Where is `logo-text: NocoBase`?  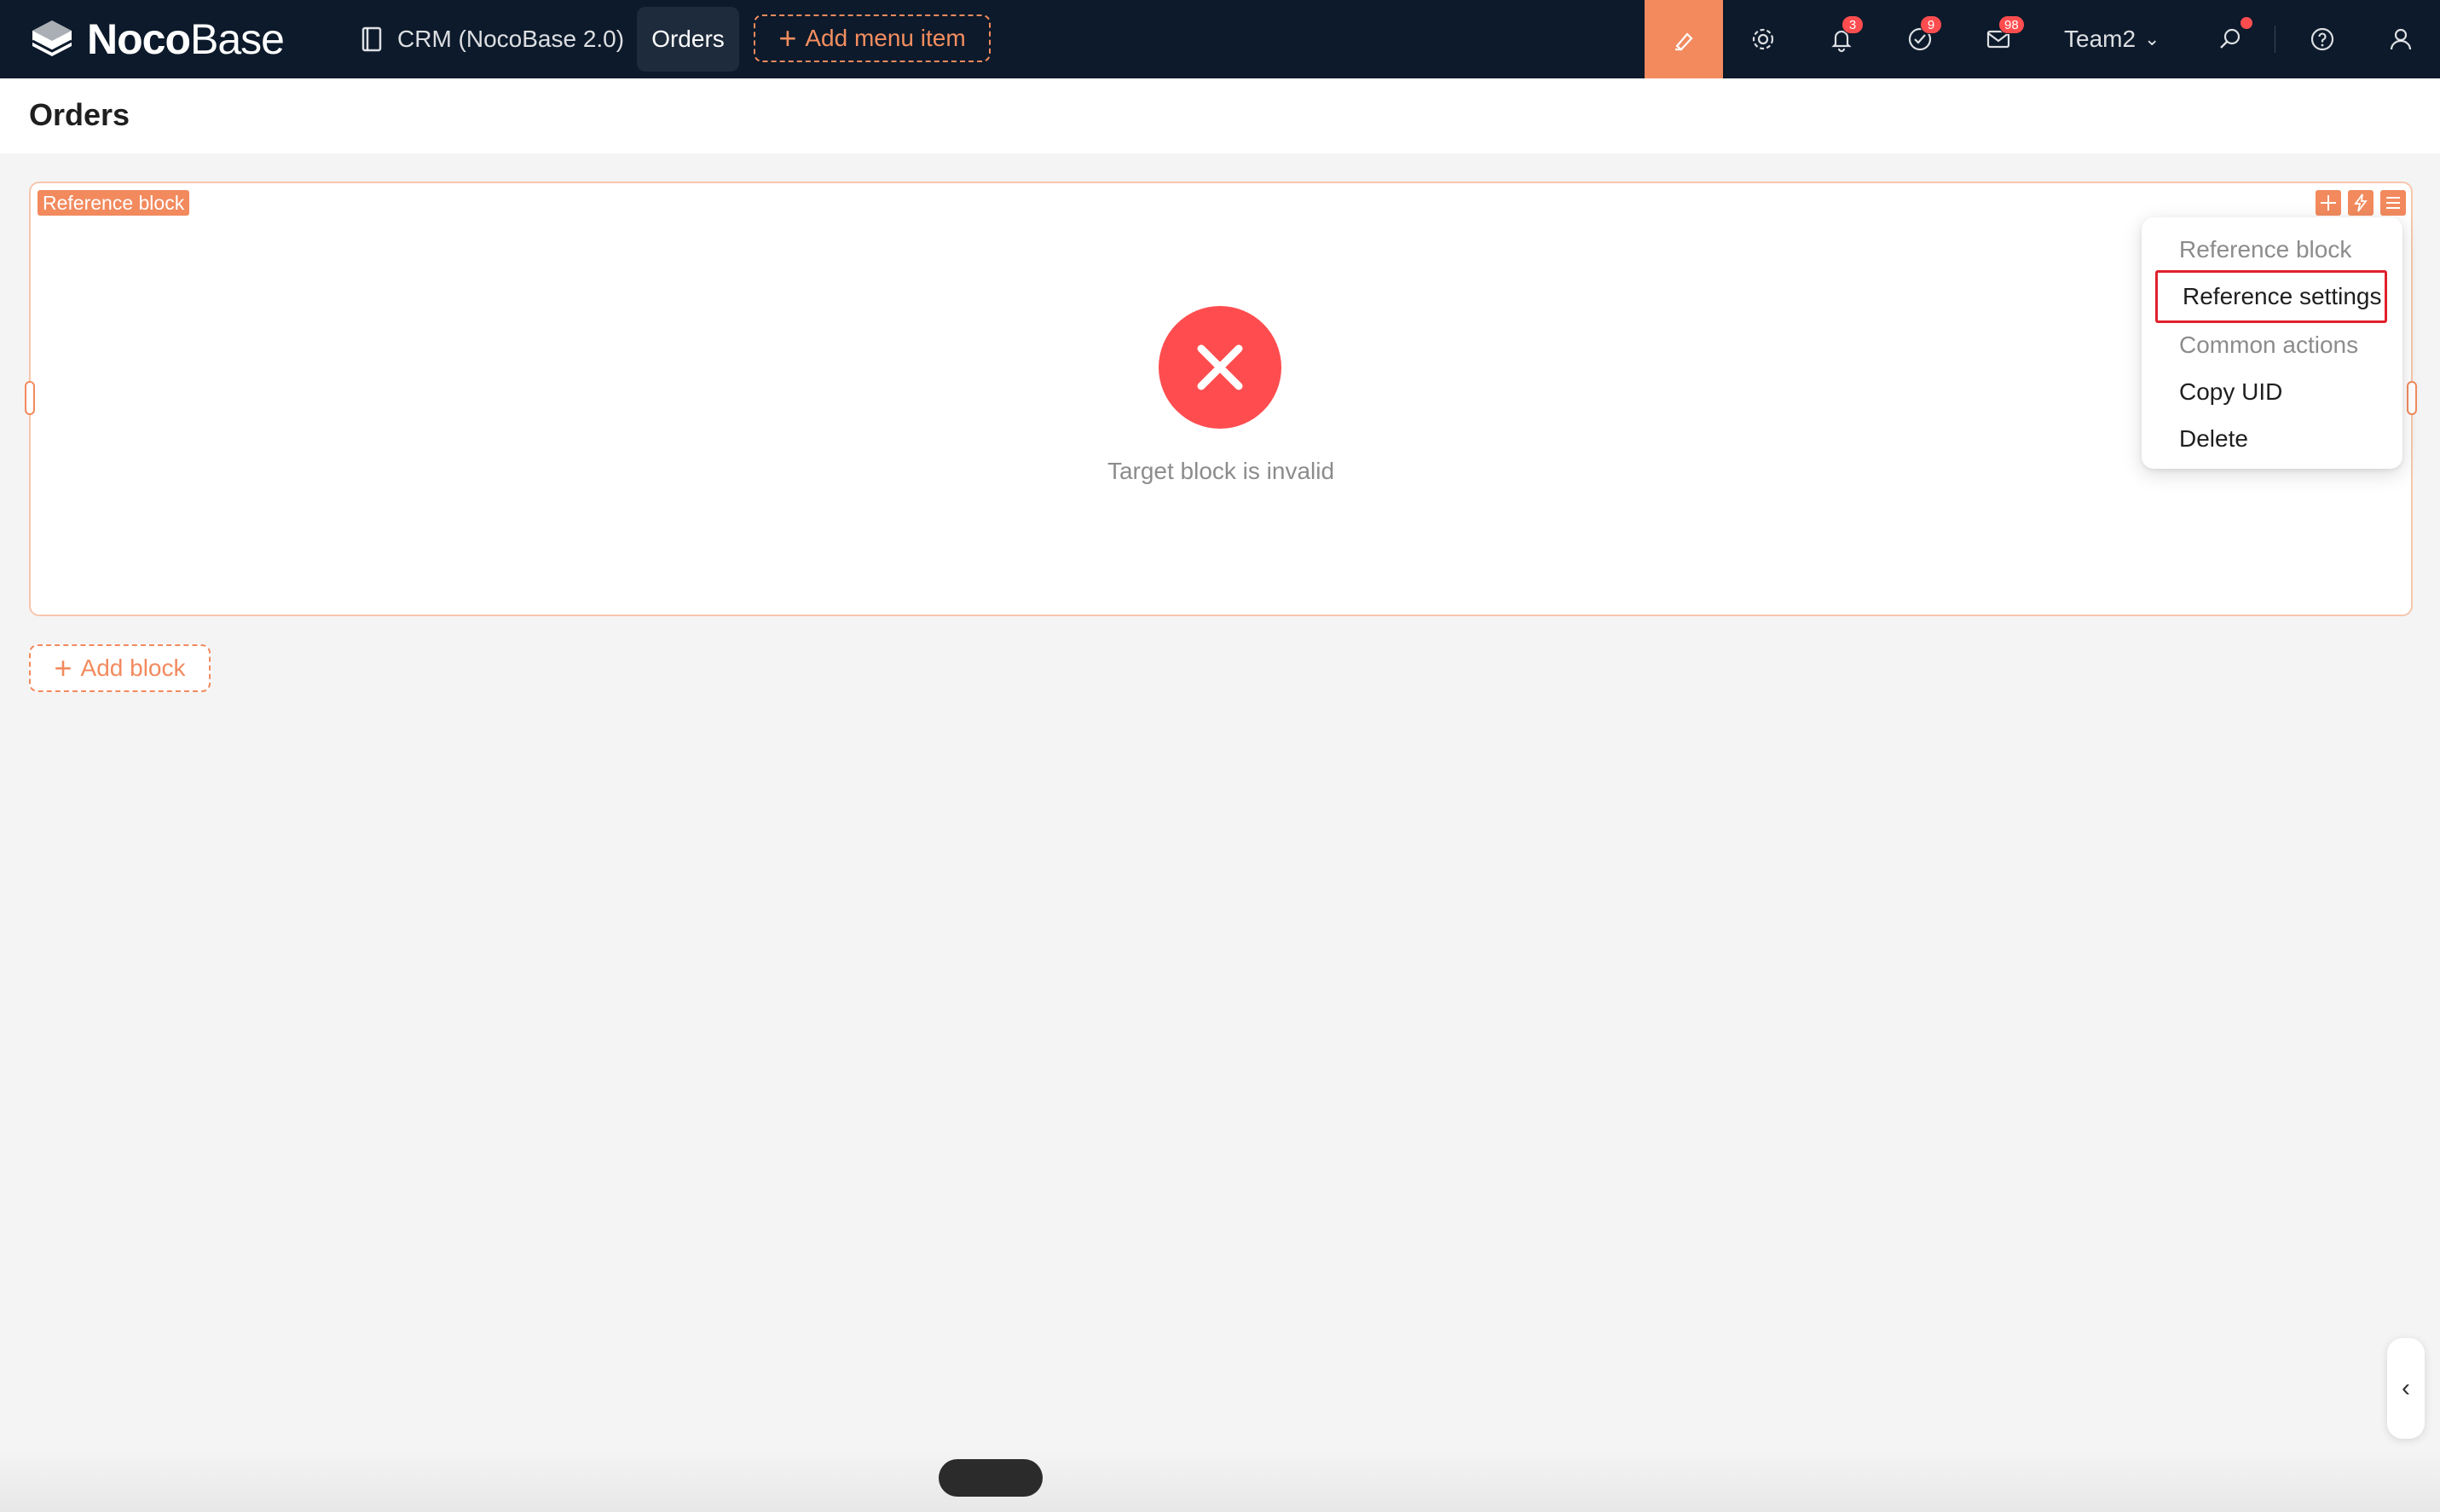
logo-text: NocoBase is located at coordinates (186, 39).